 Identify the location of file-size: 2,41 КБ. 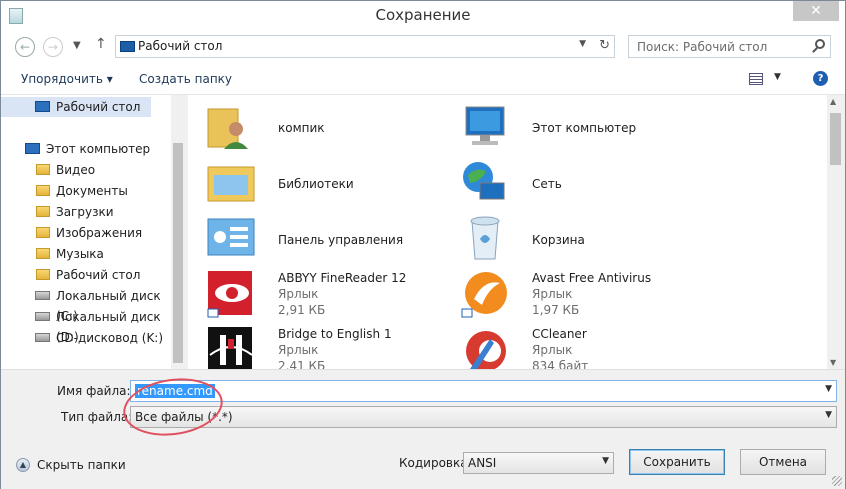
(302, 364).